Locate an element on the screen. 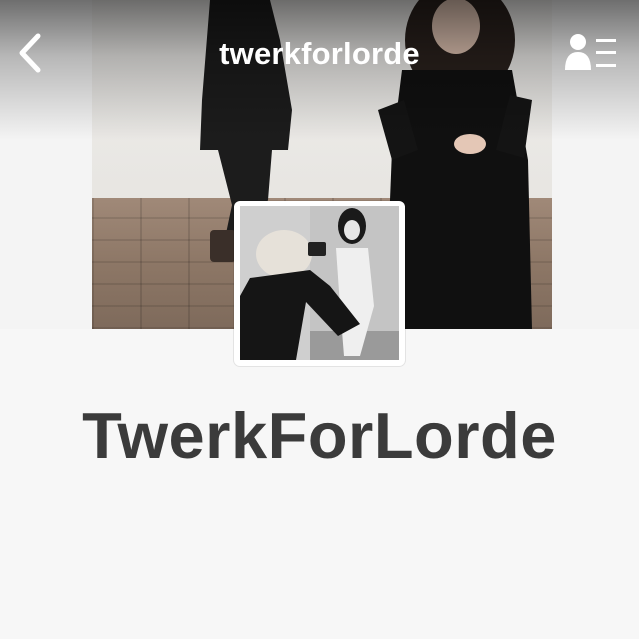 Image resolution: width=639 pixels, height=639 pixels. followers-menu-button is located at coordinates (592, 53).